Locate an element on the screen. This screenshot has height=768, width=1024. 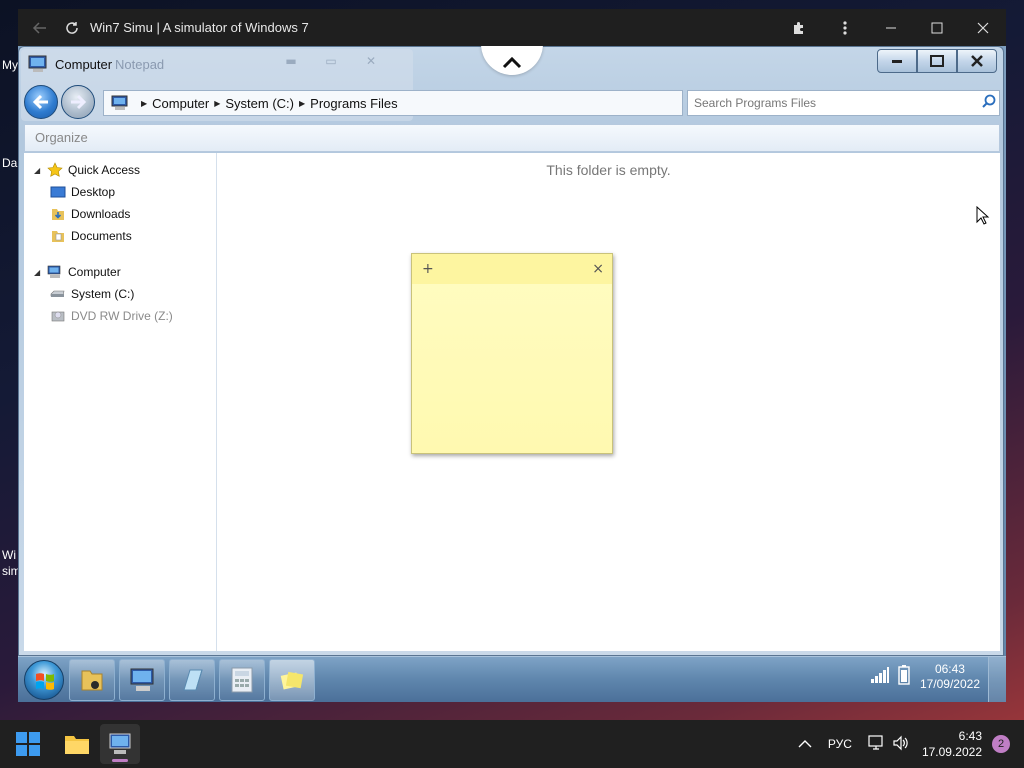
host-time: 6:43 is located at coordinates (970, 736).